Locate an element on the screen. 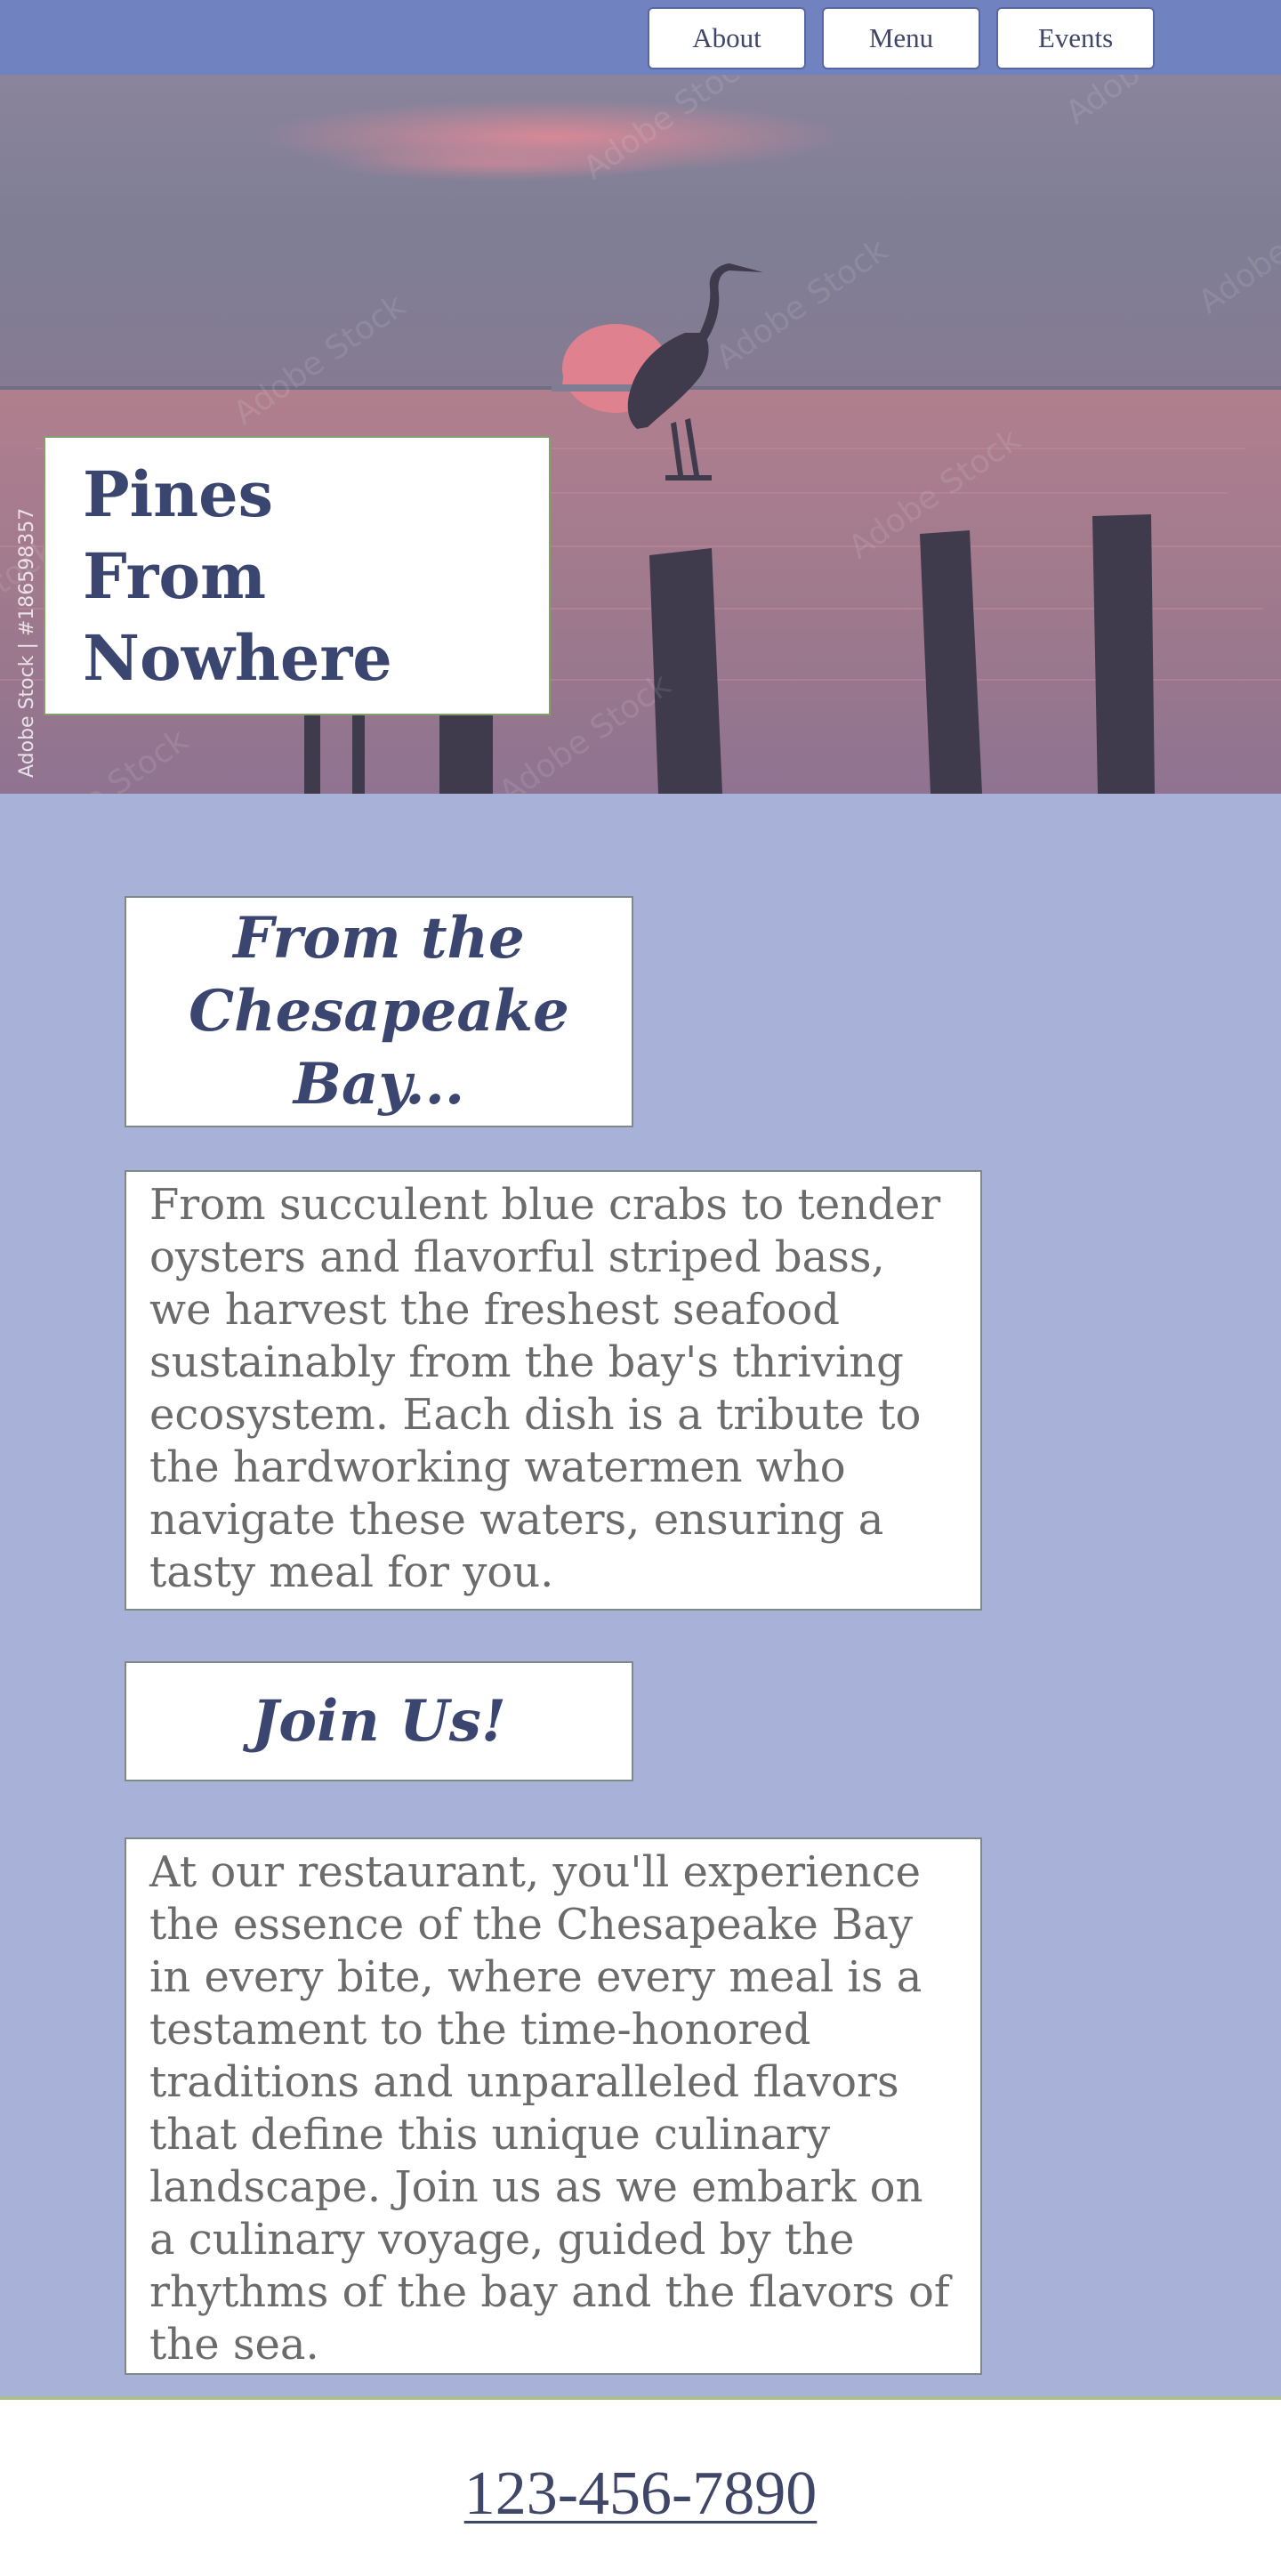  section-heading-join-us: Join Us! is located at coordinates (379, 1721).